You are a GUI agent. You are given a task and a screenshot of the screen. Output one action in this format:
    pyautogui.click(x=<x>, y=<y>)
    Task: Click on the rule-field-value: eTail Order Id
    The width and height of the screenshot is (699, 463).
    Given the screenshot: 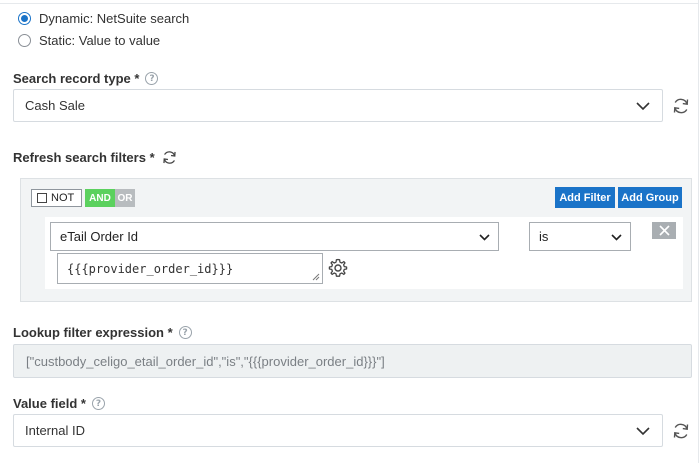 What is the action you would take?
    pyautogui.click(x=99, y=236)
    